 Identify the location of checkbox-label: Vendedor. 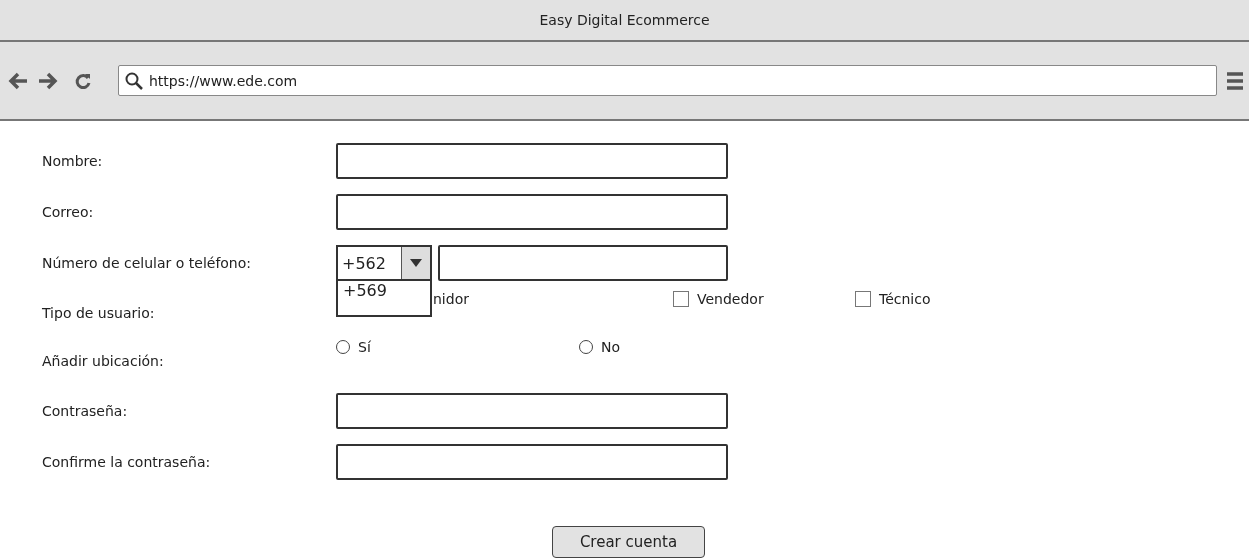
(730, 299).